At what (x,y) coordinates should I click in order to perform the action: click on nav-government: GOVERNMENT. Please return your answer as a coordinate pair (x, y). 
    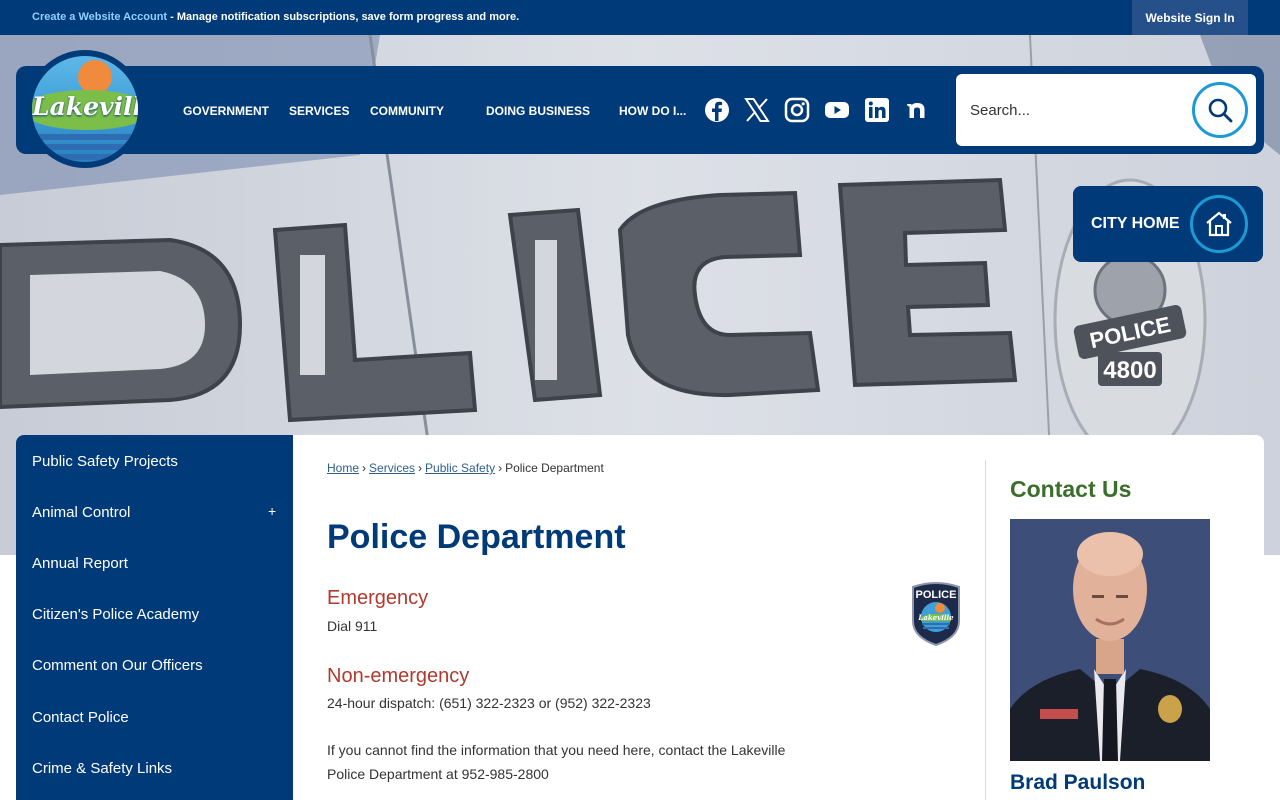
    Looking at the image, I should click on (226, 111).